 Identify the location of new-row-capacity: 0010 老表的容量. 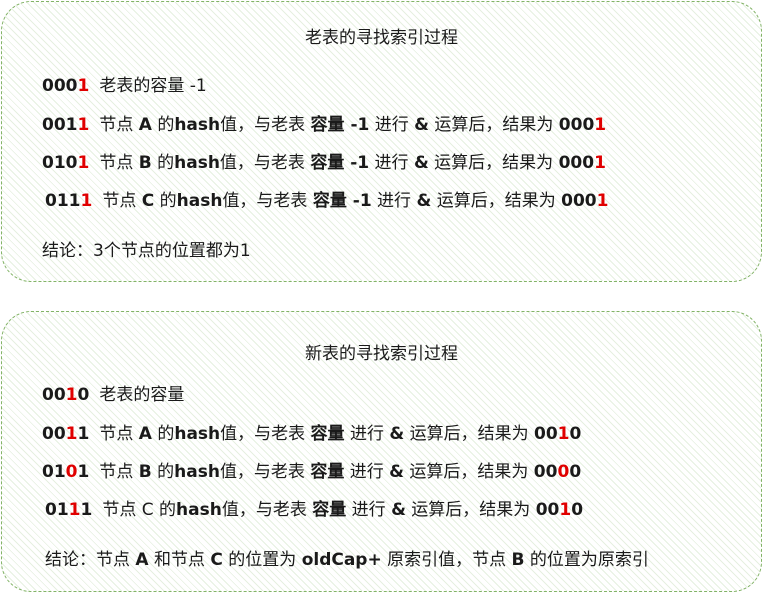
(113, 395).